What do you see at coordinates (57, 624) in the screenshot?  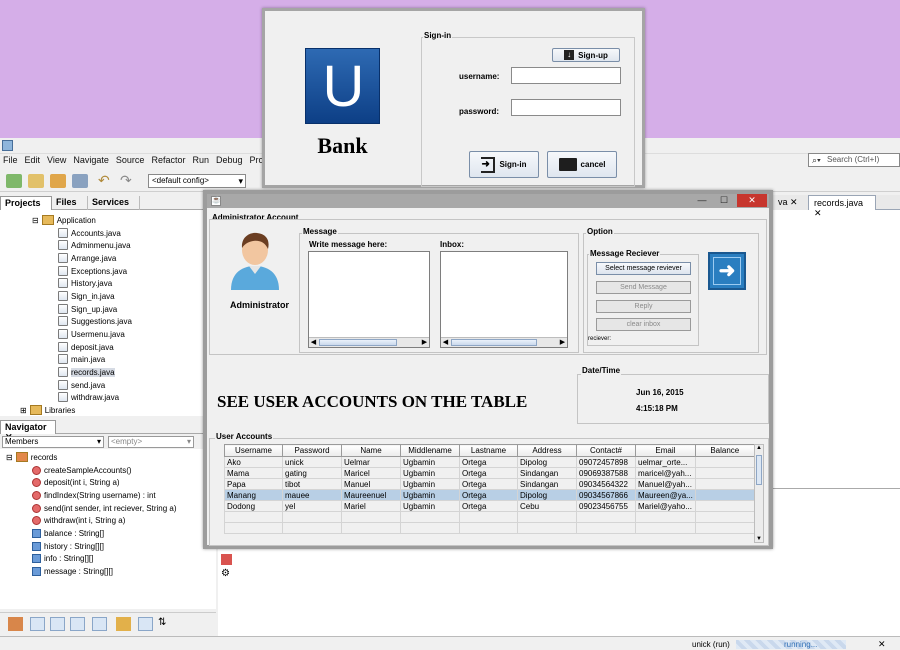 I see `filter-static-icon` at bounding box center [57, 624].